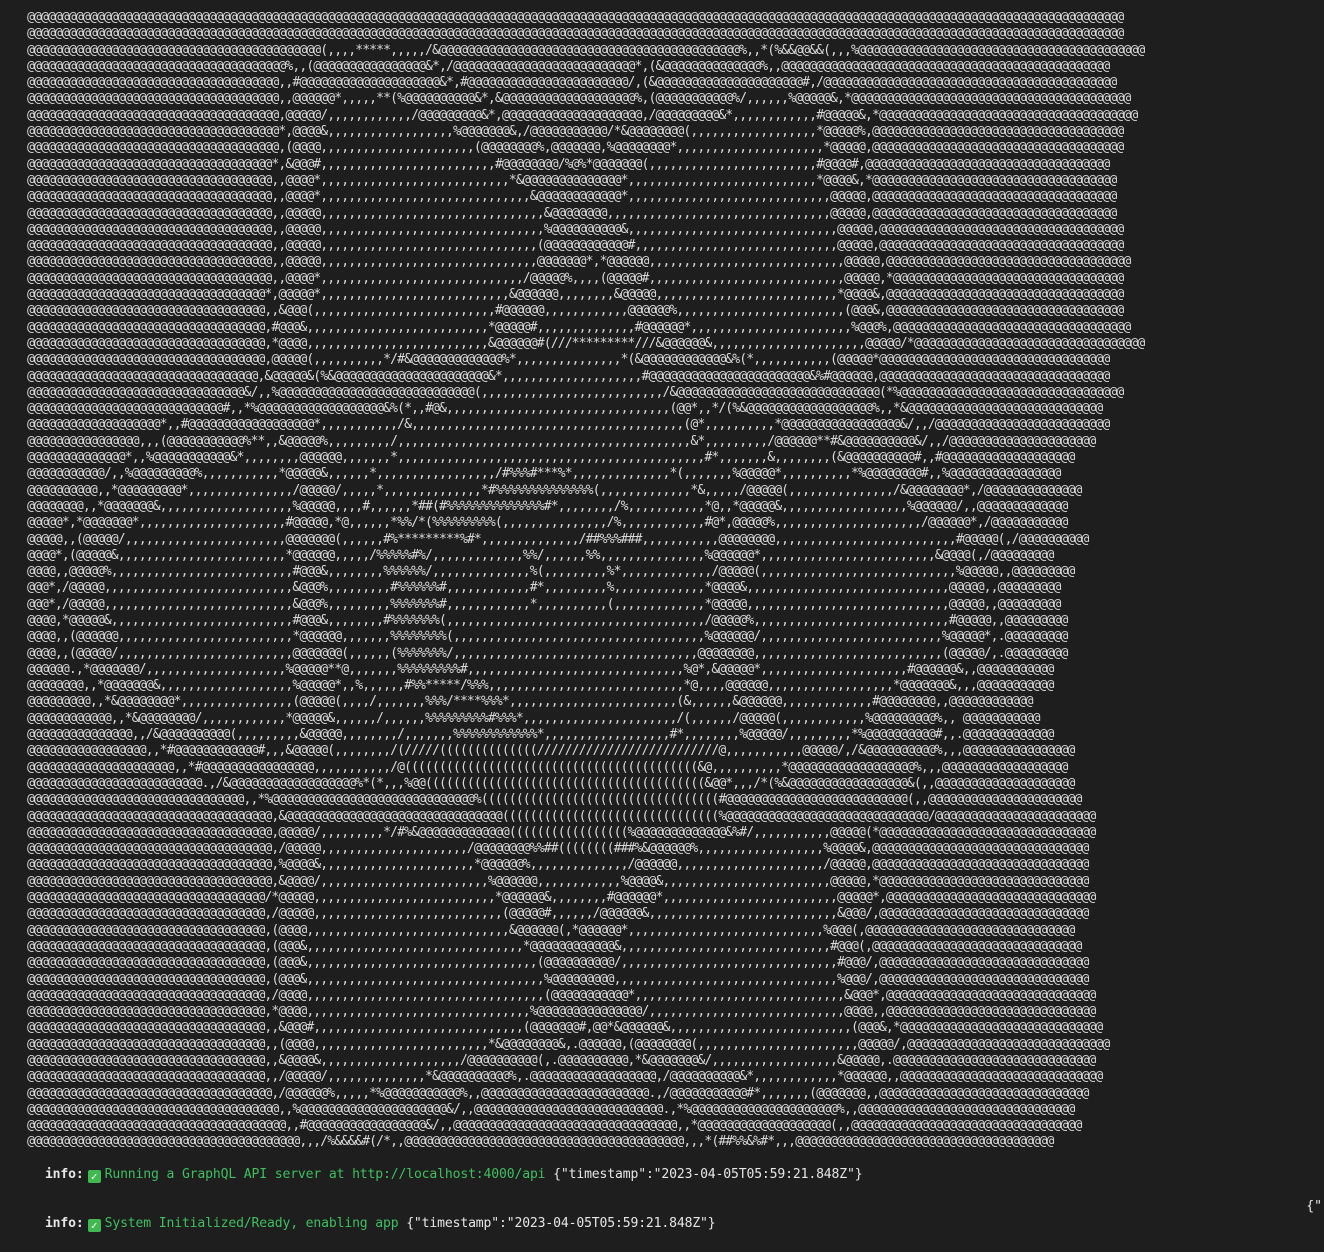 The image size is (1324, 1252). What do you see at coordinates (251, 1223) in the screenshot?
I see `log-message: System Initialized/Ready, enabling app` at bounding box center [251, 1223].